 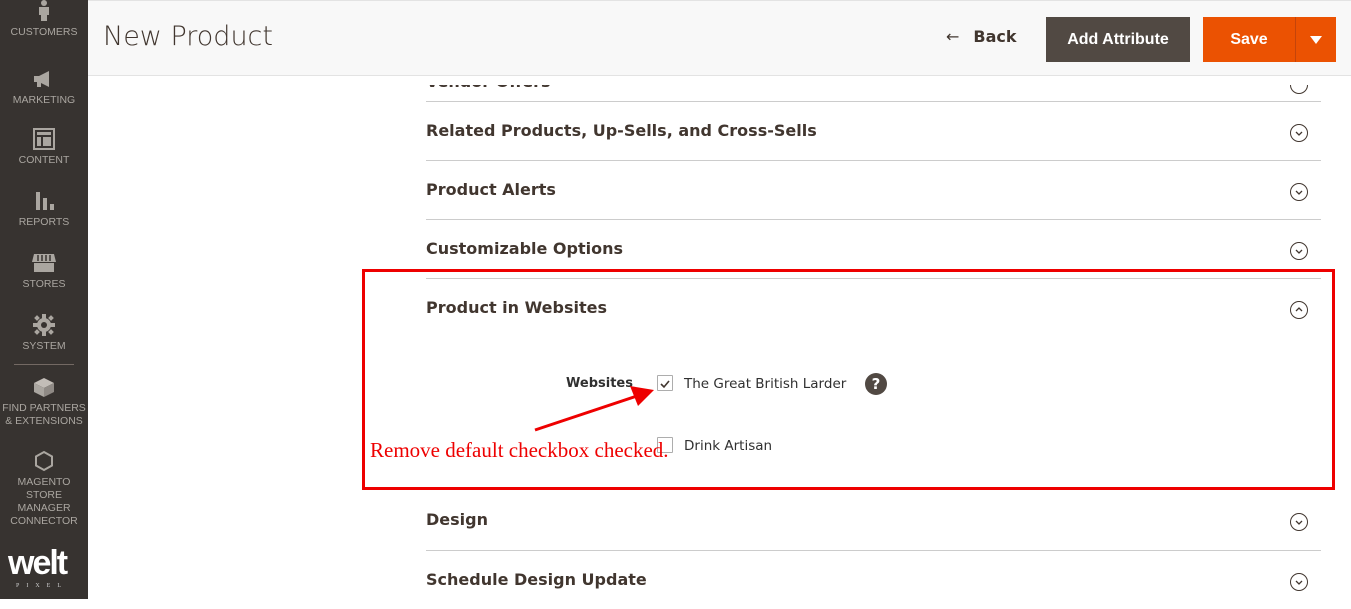 I want to click on megaphone-icon, so click(x=41, y=79).